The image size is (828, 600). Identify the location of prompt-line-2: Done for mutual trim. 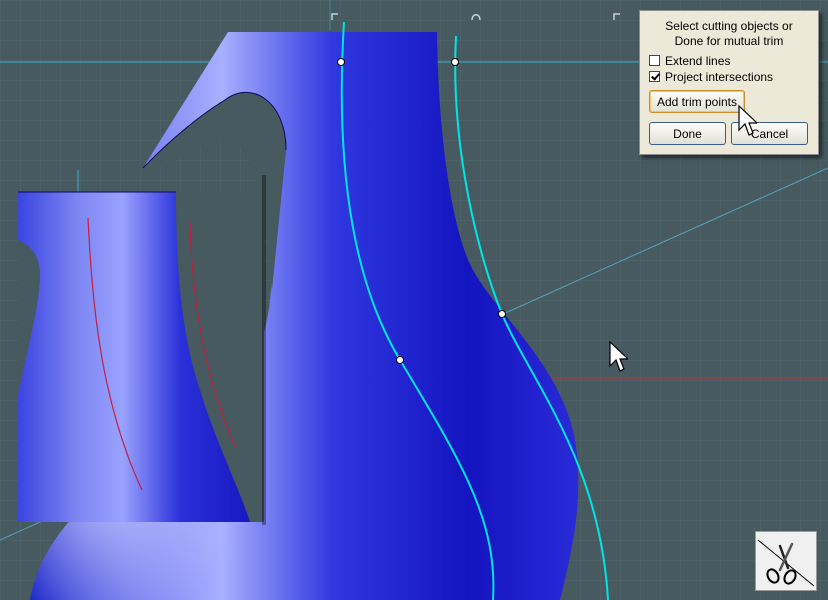
(729, 41).